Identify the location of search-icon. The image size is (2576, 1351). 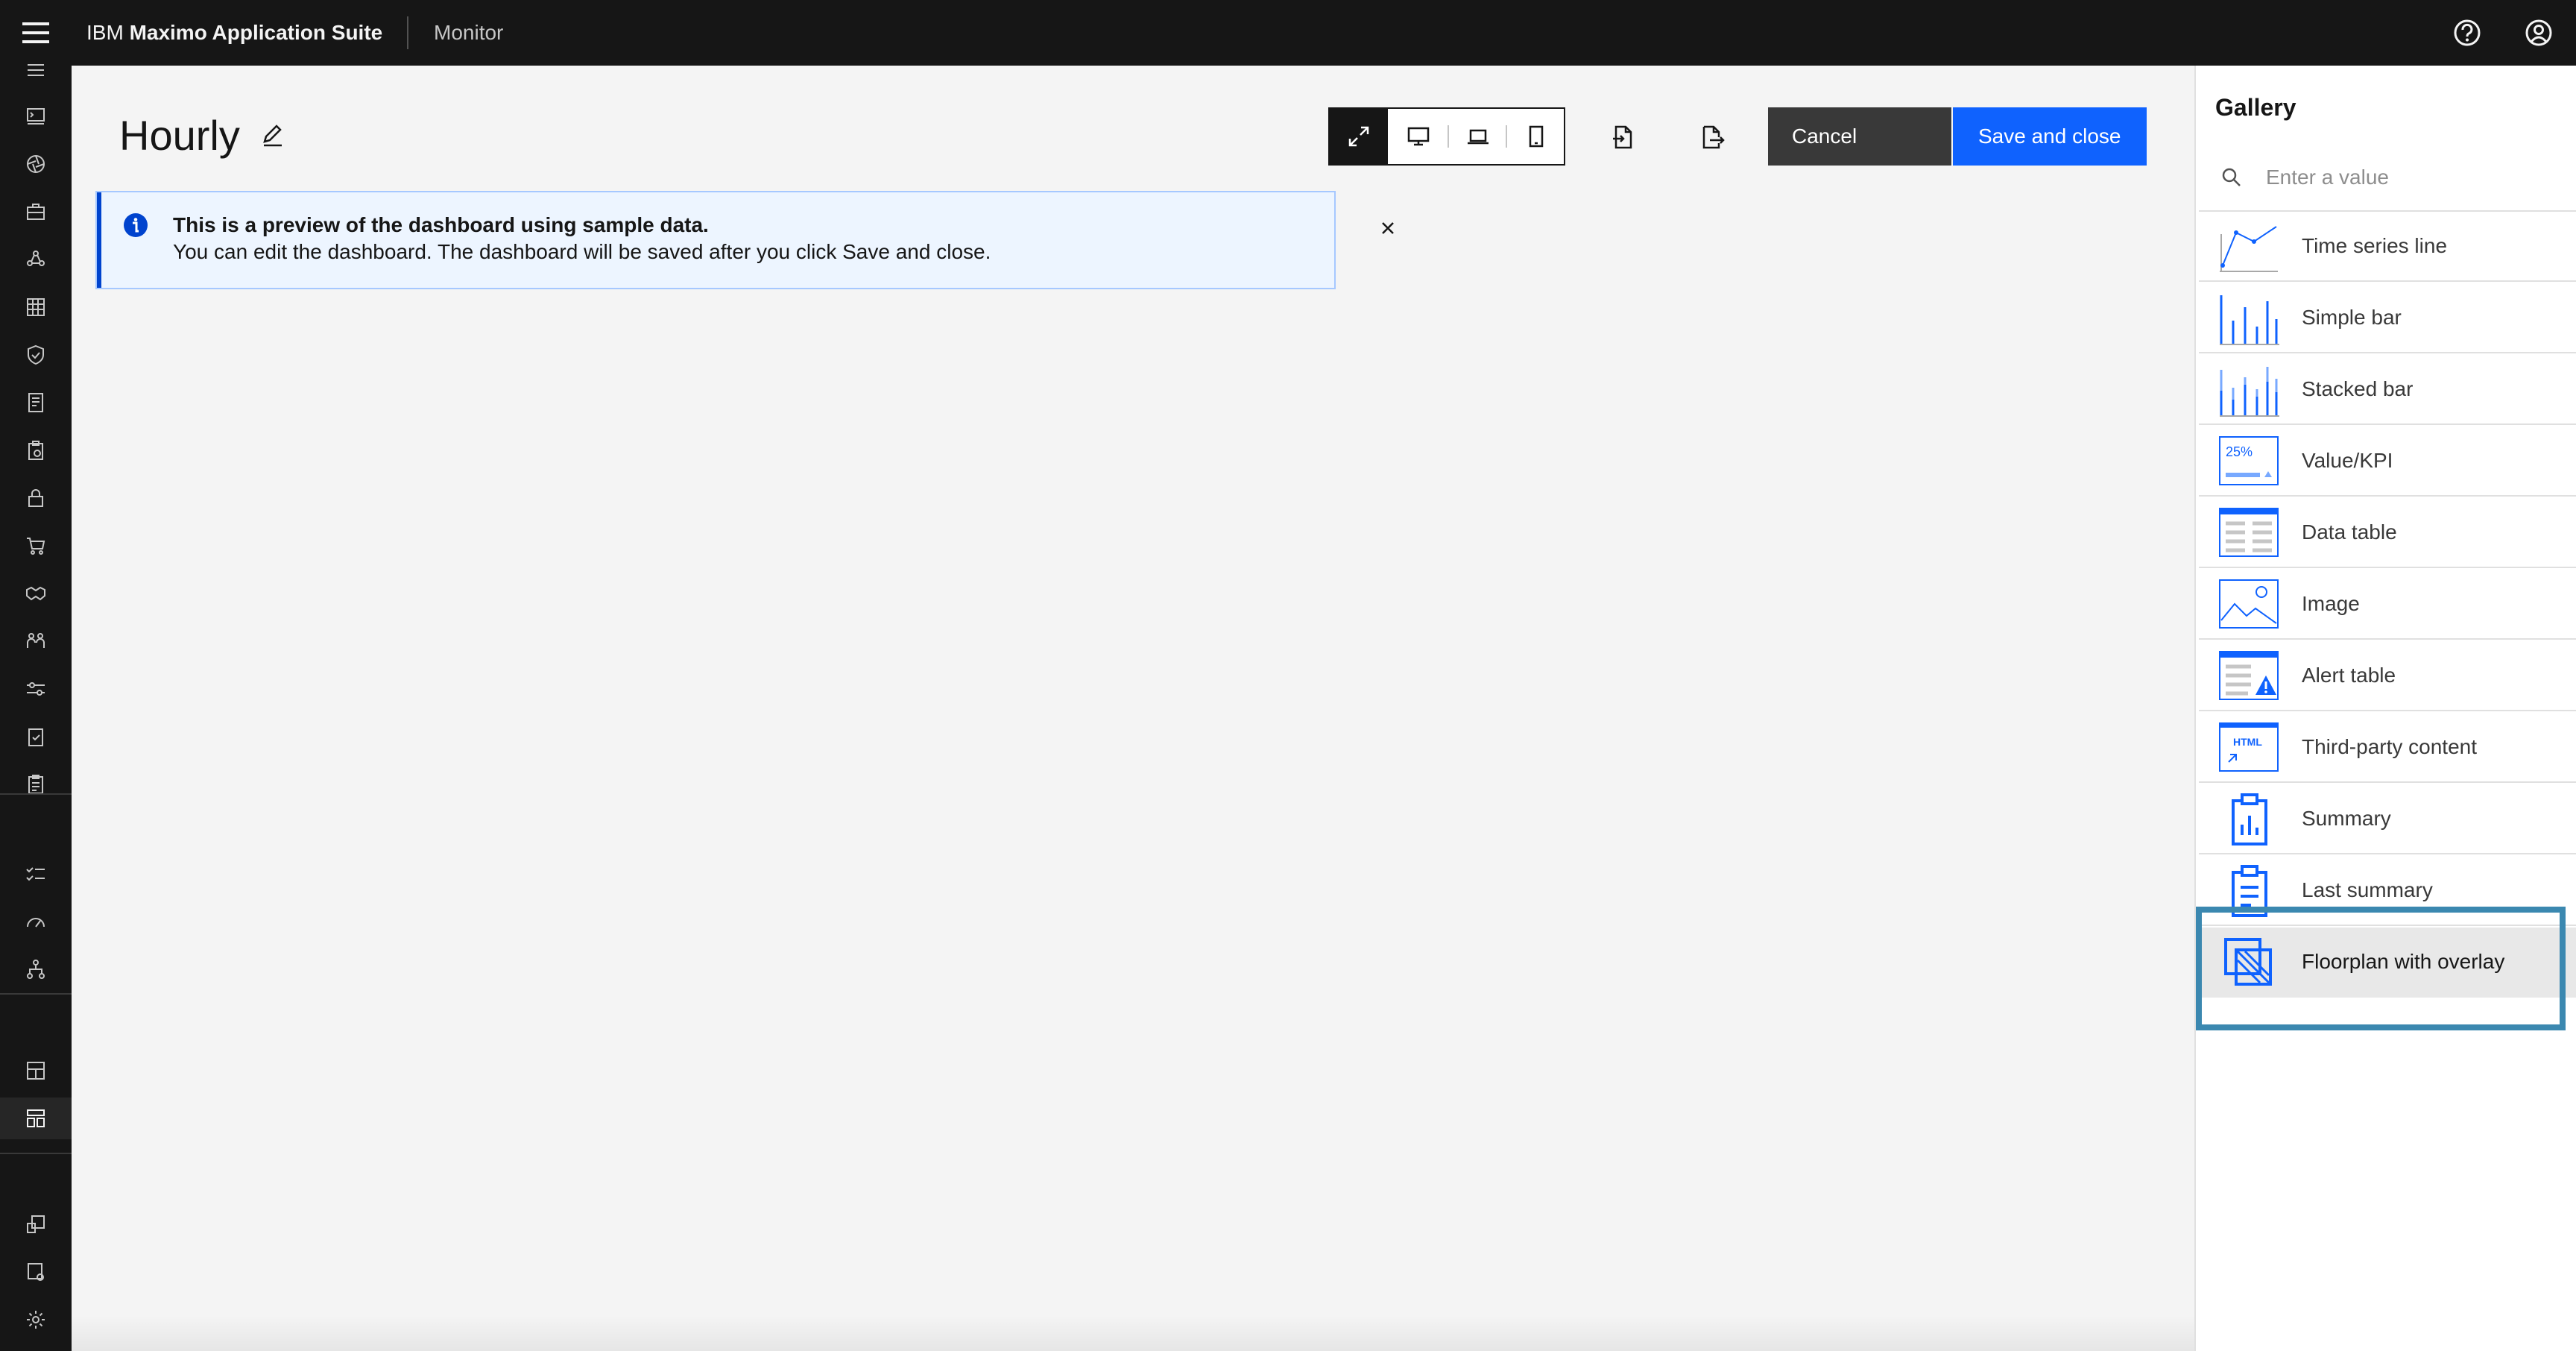
(2231, 177).